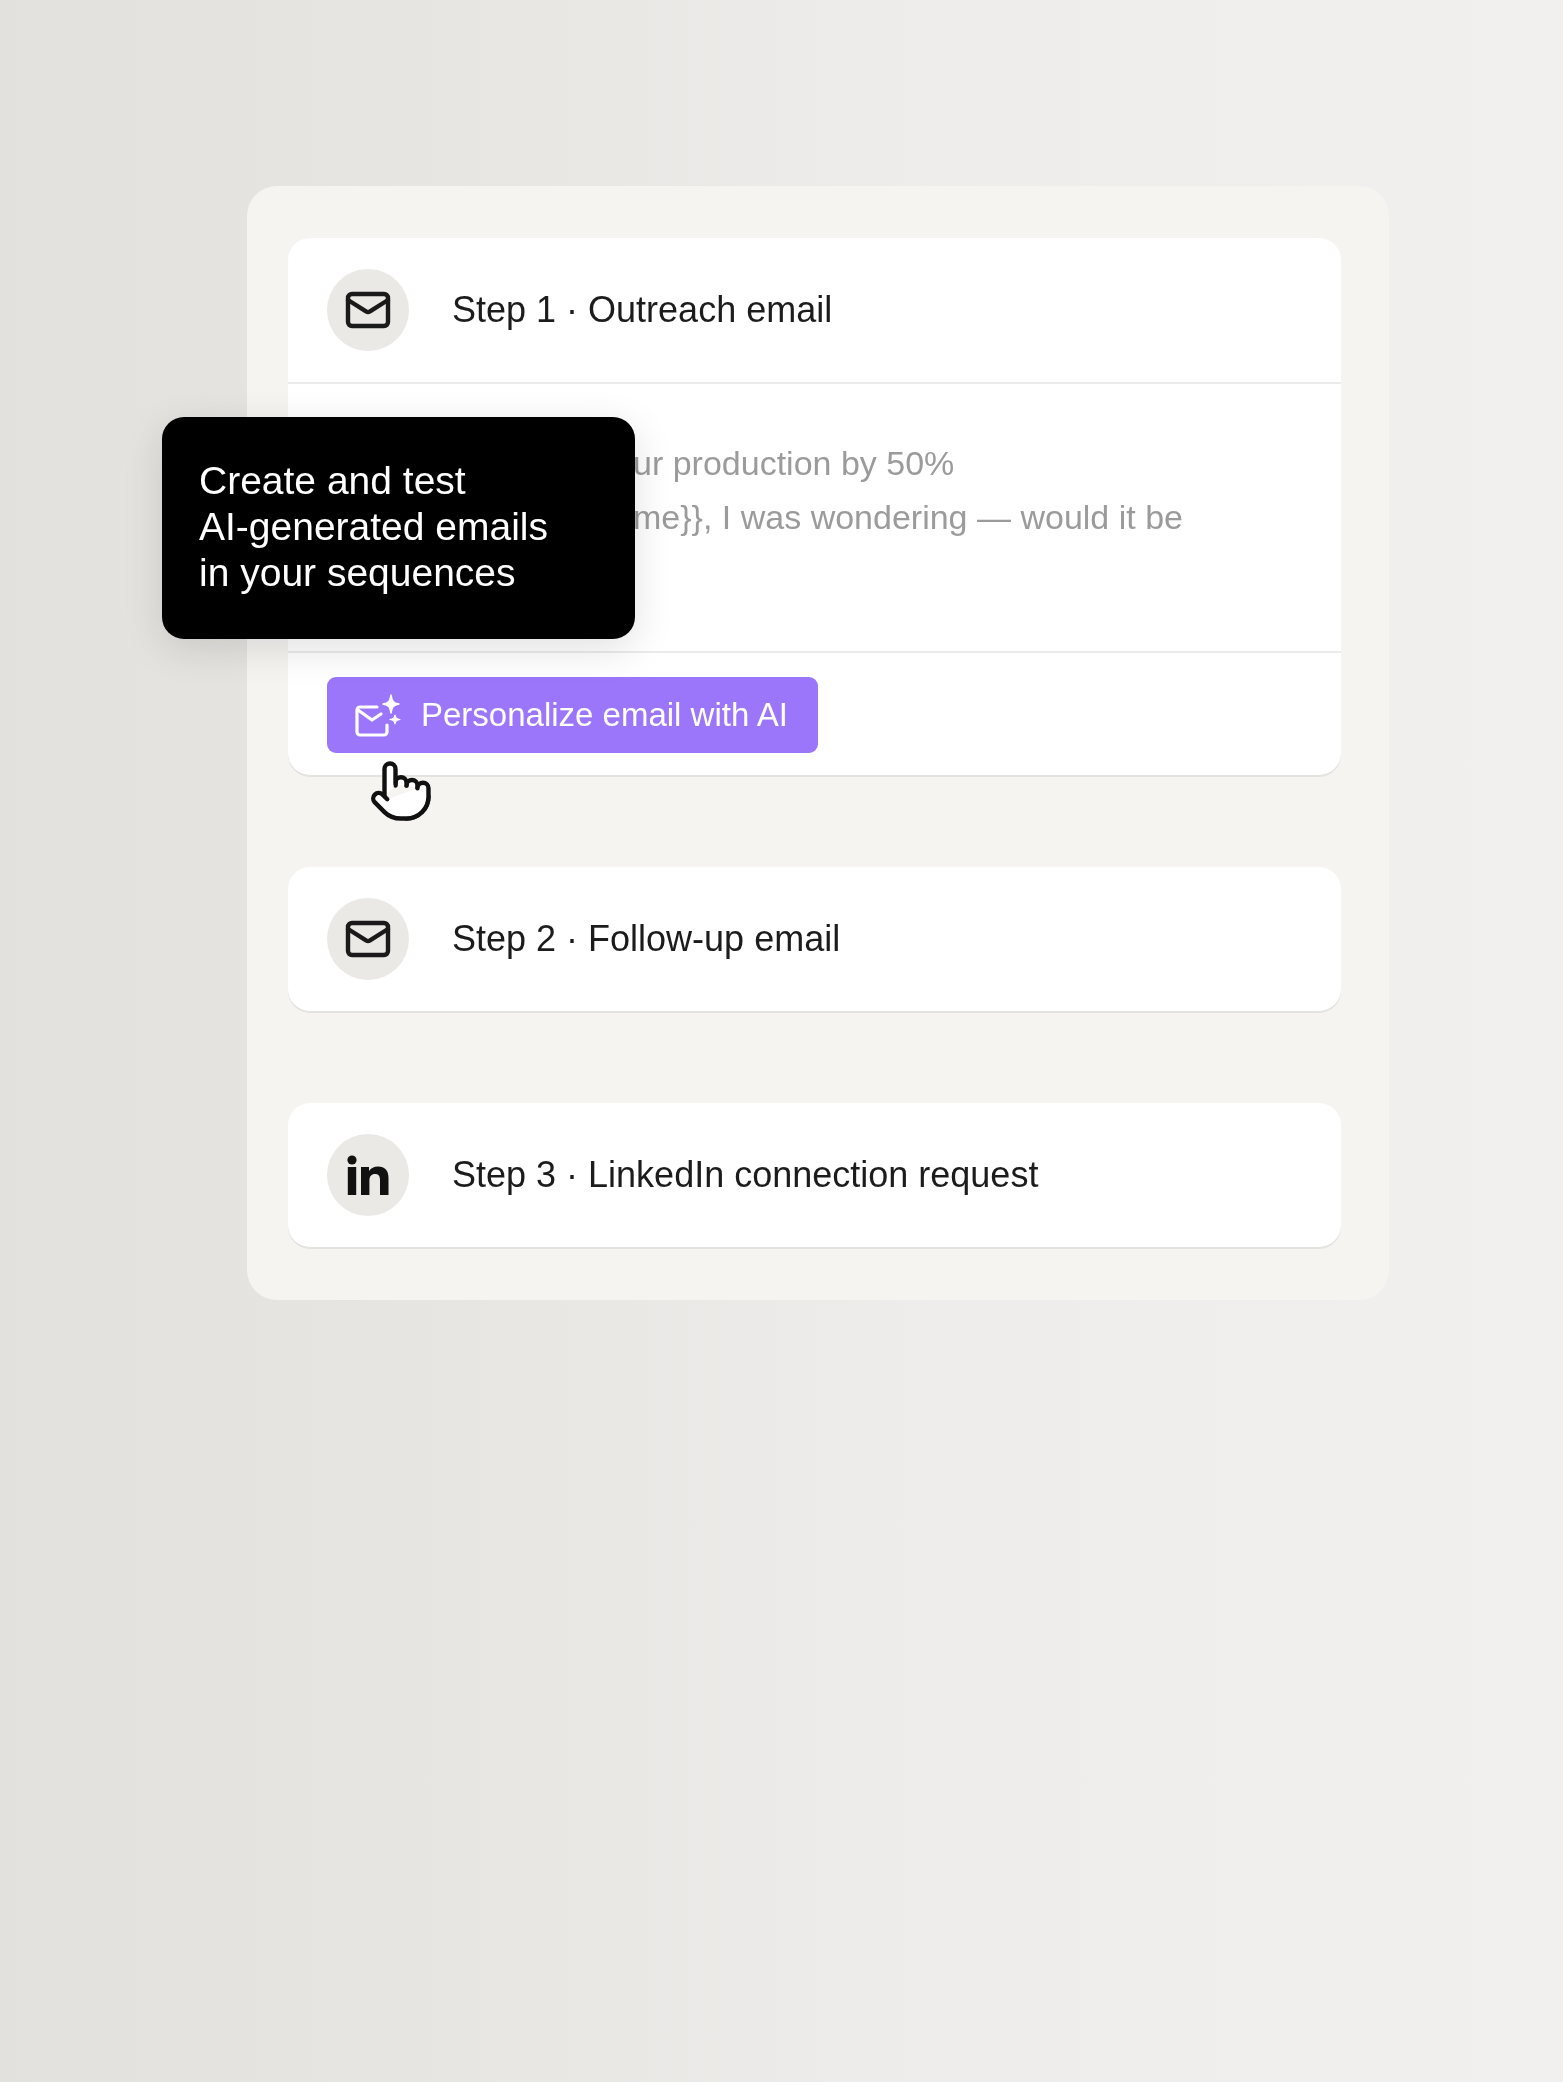  I want to click on in-logo-icon, so click(368, 1175).